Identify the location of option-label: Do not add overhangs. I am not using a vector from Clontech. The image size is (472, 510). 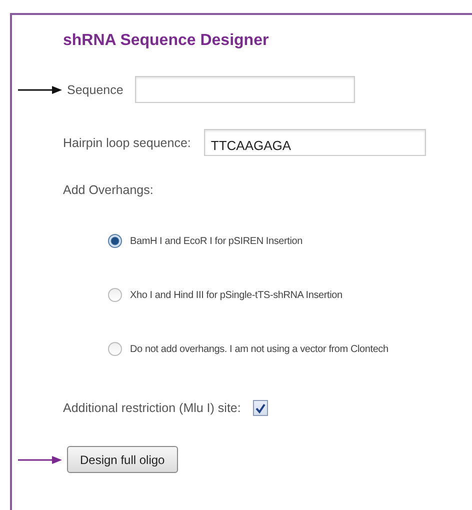
(259, 349).